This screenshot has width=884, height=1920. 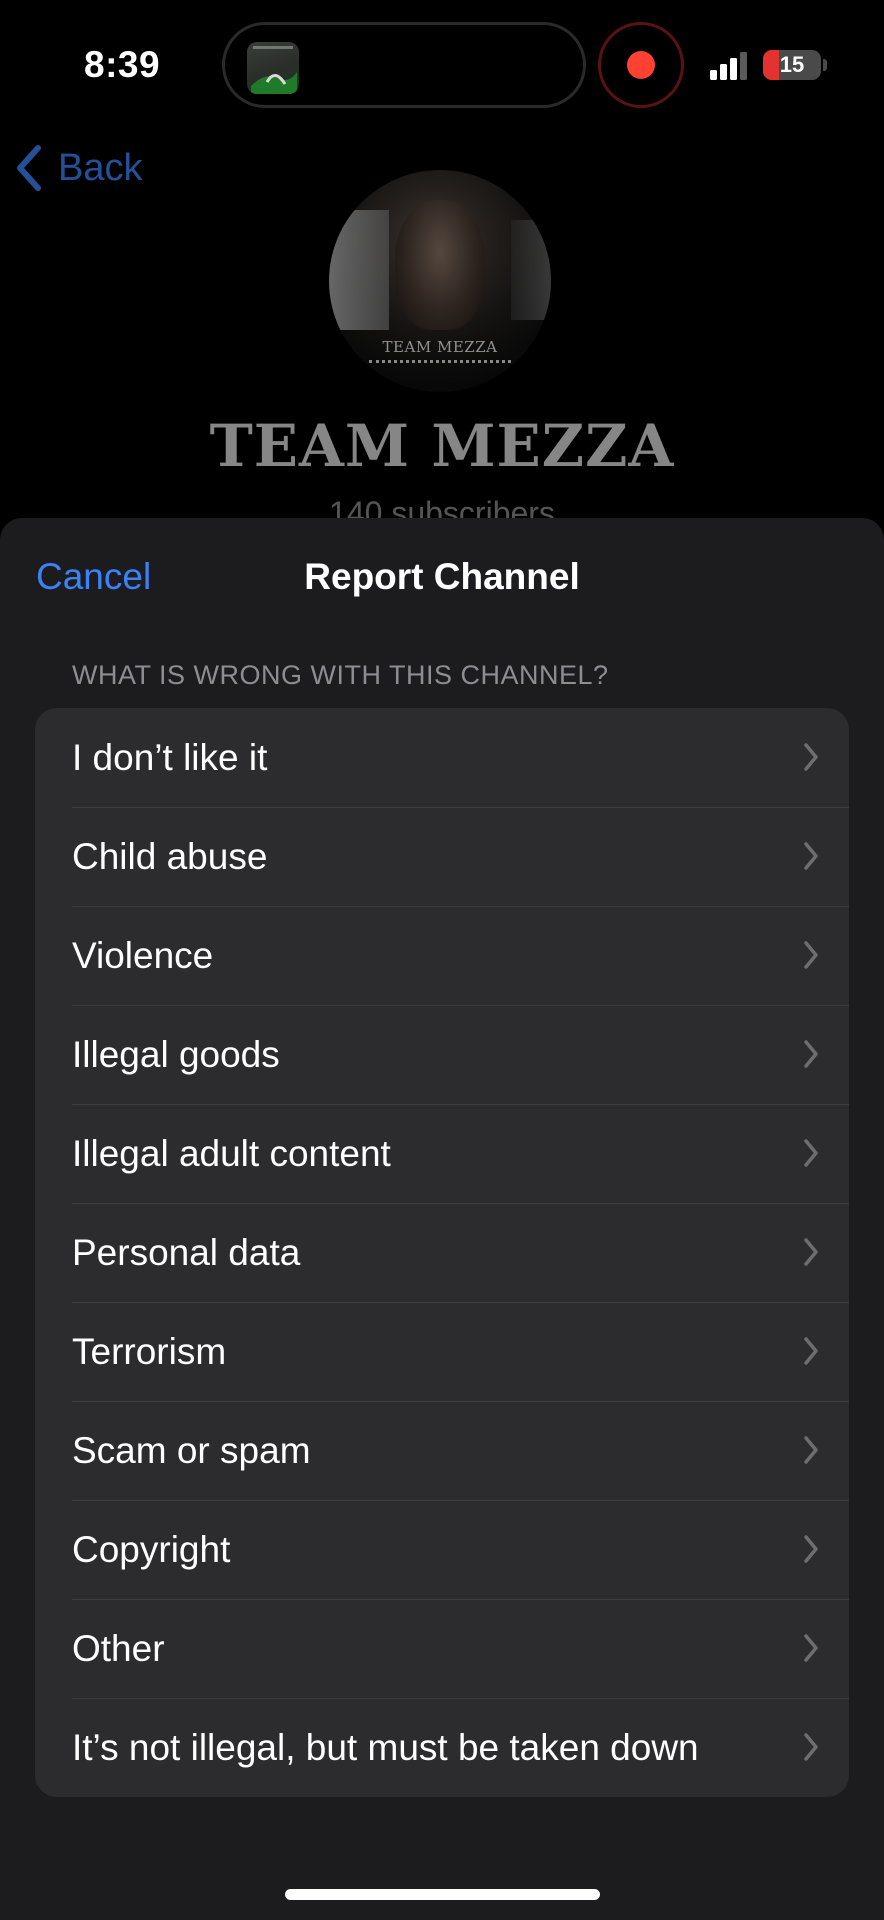 I want to click on report-reason-label: It’s not illegal, but must be taken down, so click(x=385, y=1747).